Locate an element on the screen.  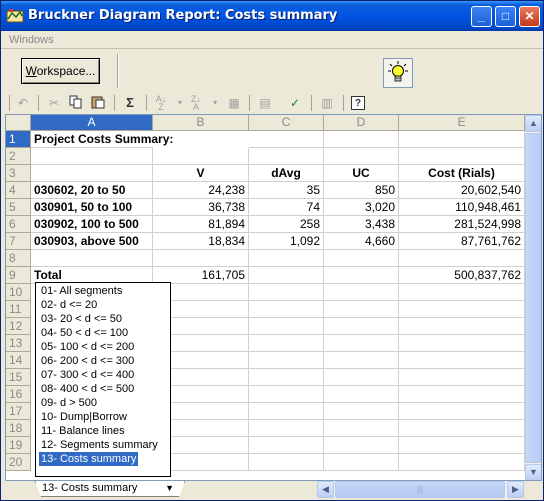
cell-davg: 35 is located at coordinates (286, 190).